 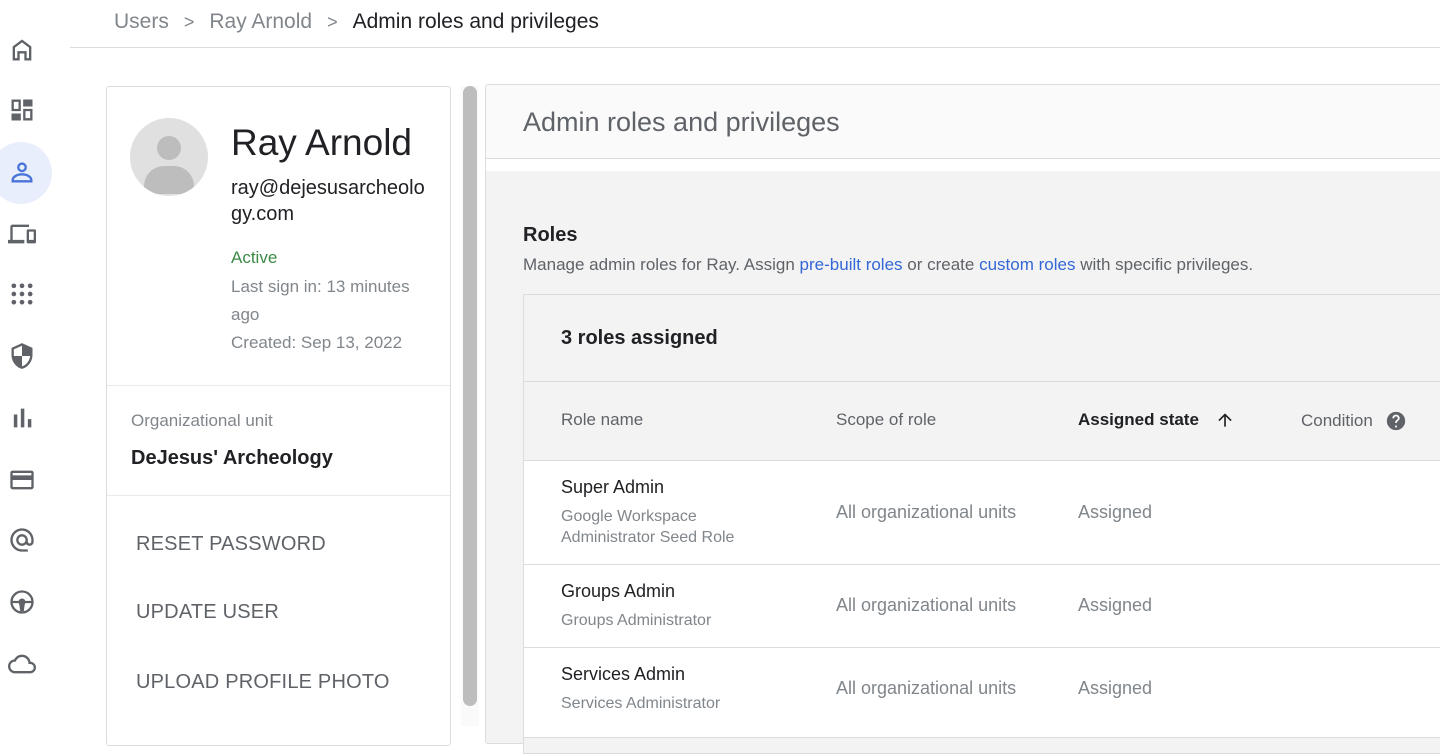 I want to click on breadcrumb-current: Admin roles and privileges, so click(x=475, y=21).